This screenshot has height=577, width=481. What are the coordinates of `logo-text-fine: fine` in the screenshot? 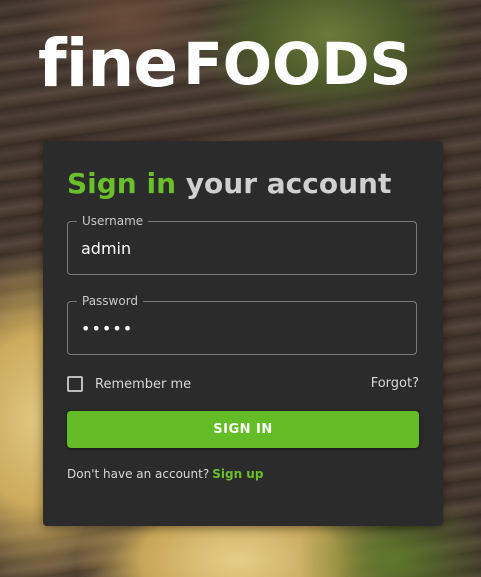 It's located at (108, 63).